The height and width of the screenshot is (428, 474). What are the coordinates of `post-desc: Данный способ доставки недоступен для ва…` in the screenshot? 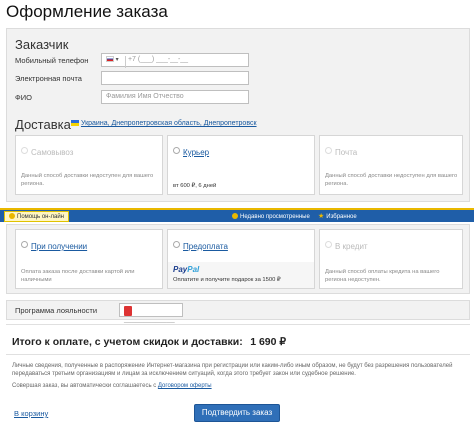 It's located at (391, 180).